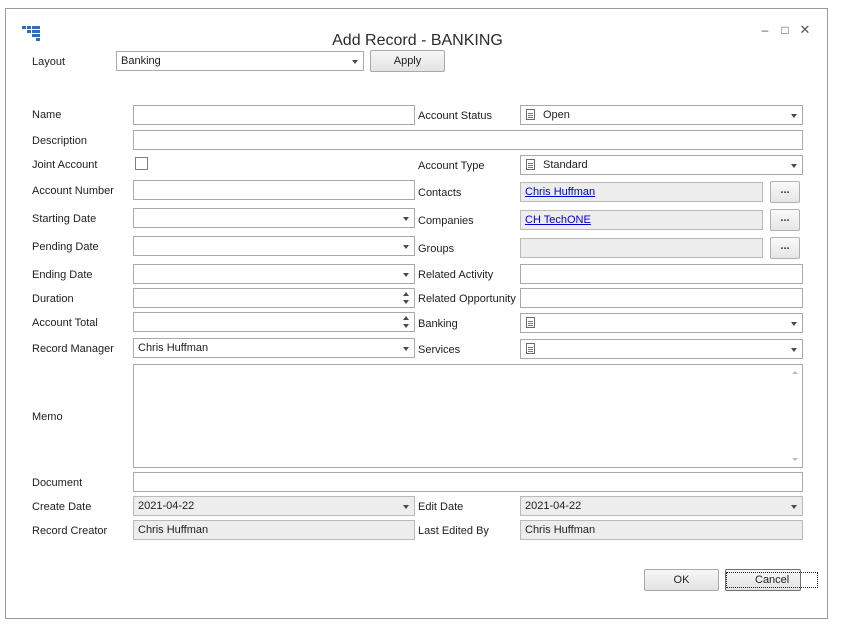 The height and width of the screenshot is (630, 841). Describe the element at coordinates (436, 249) in the screenshot. I see `groups-label: Groups` at that location.